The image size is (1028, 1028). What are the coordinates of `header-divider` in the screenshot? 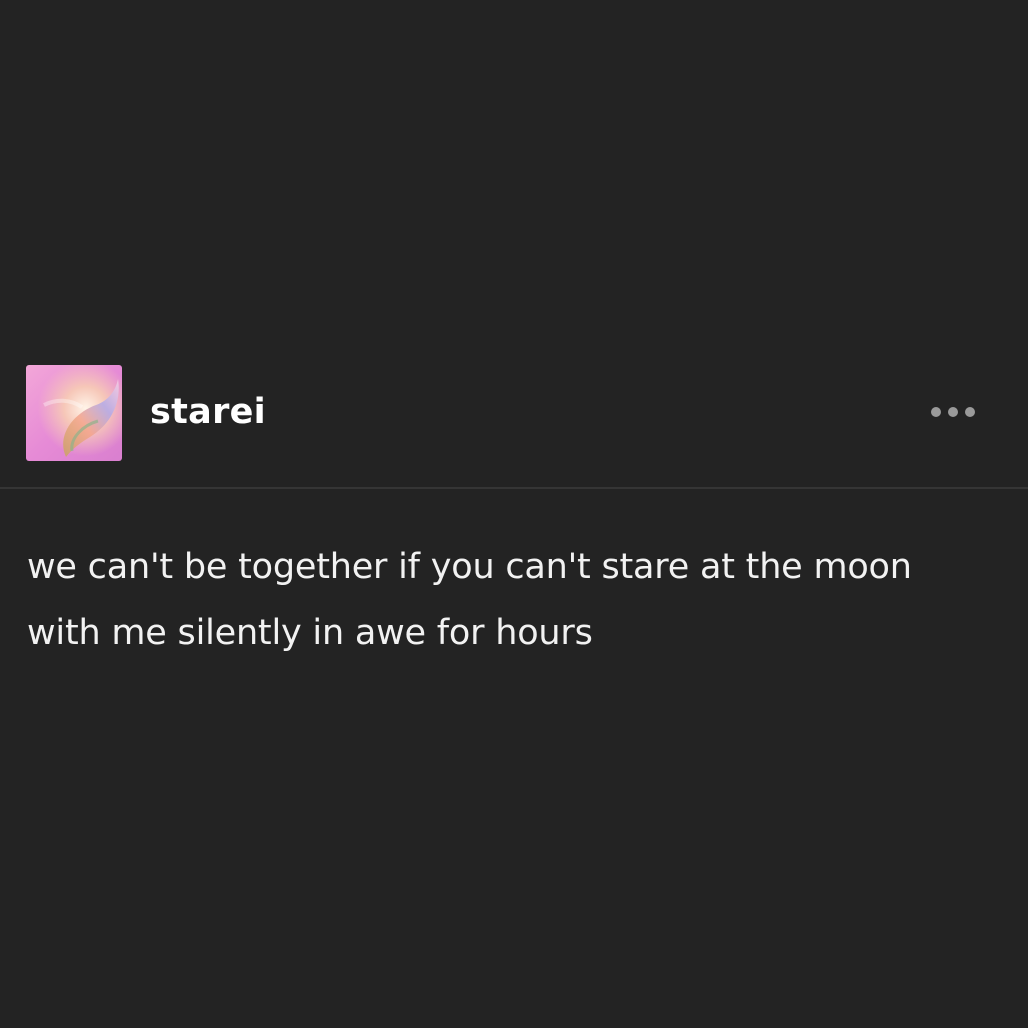 It's located at (514, 488).